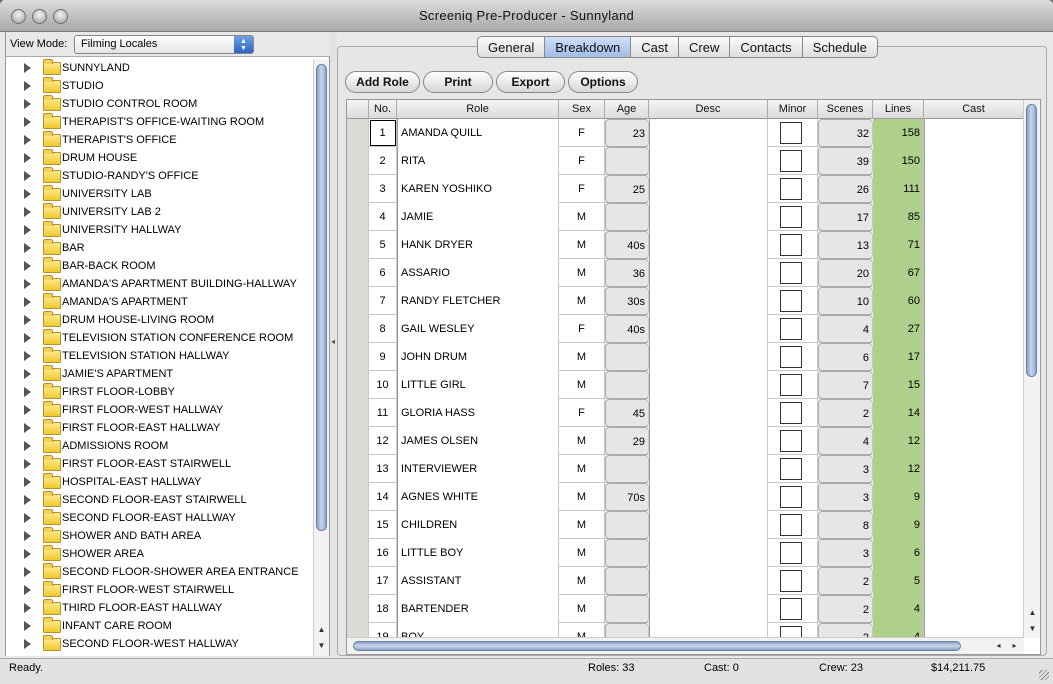  I want to click on location-item: DRUM HOUSE-LIVING ROOM, so click(160, 320).